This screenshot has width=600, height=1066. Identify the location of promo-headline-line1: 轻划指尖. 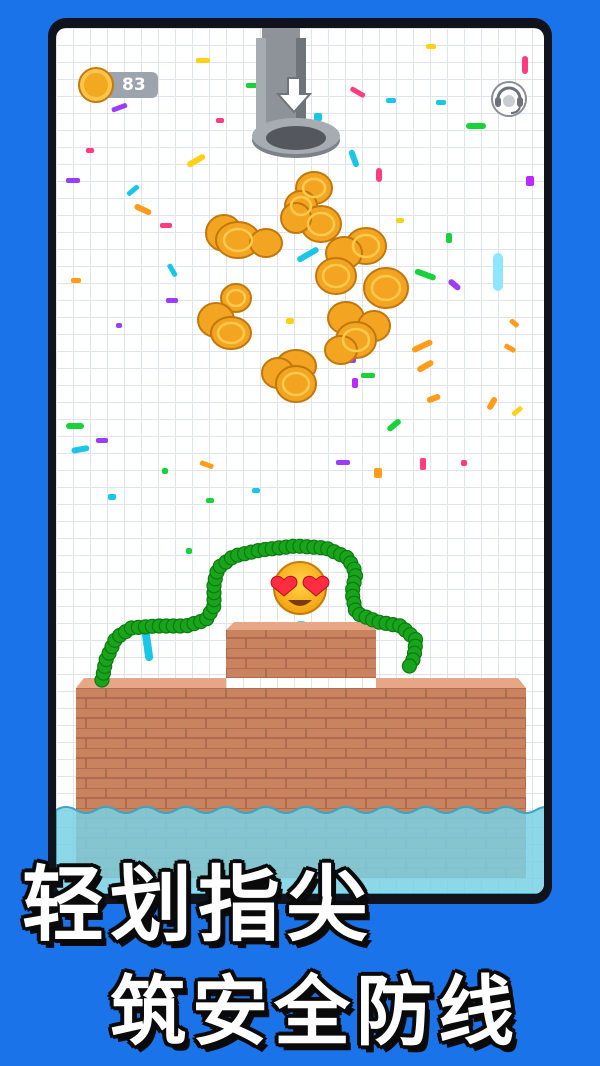
(198, 905).